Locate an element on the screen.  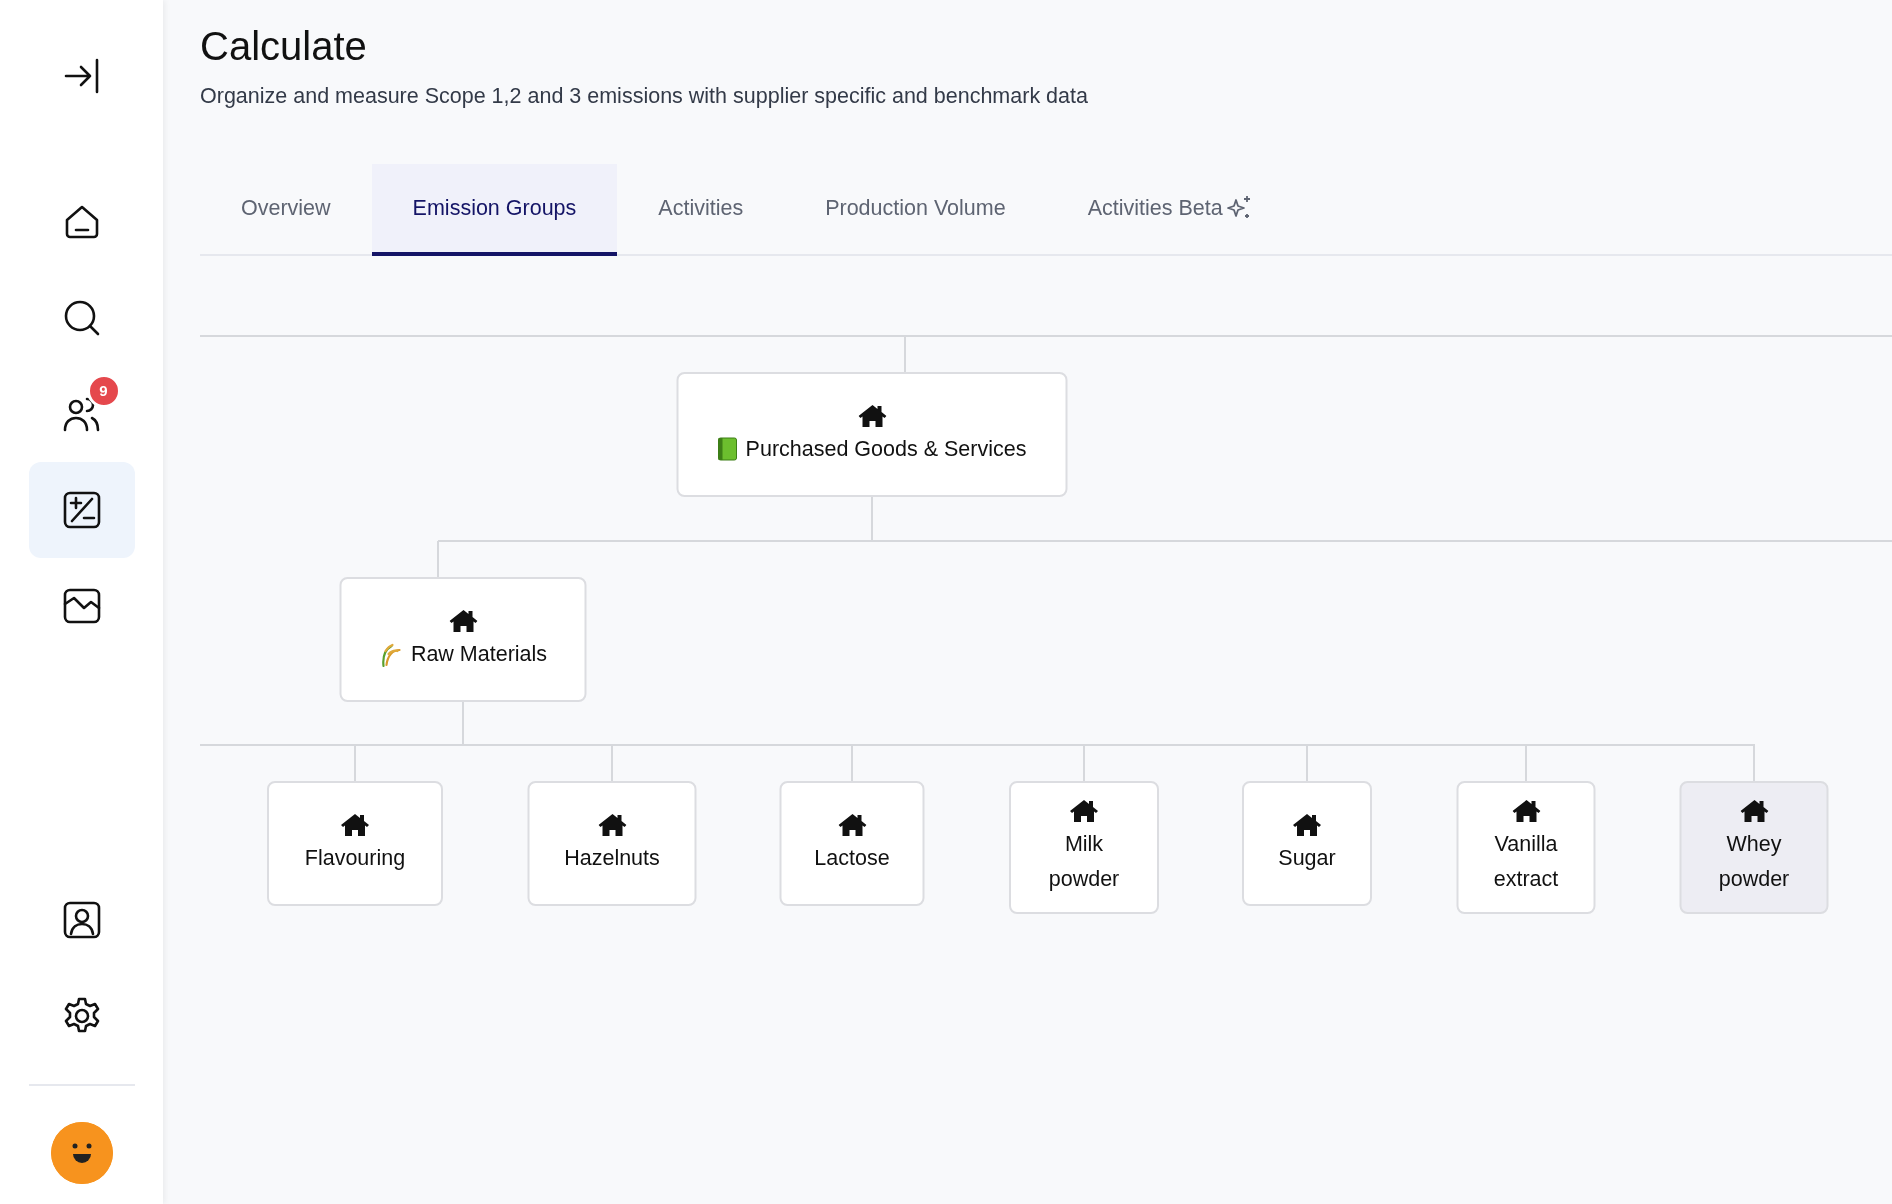
book-icon is located at coordinates (727, 448).